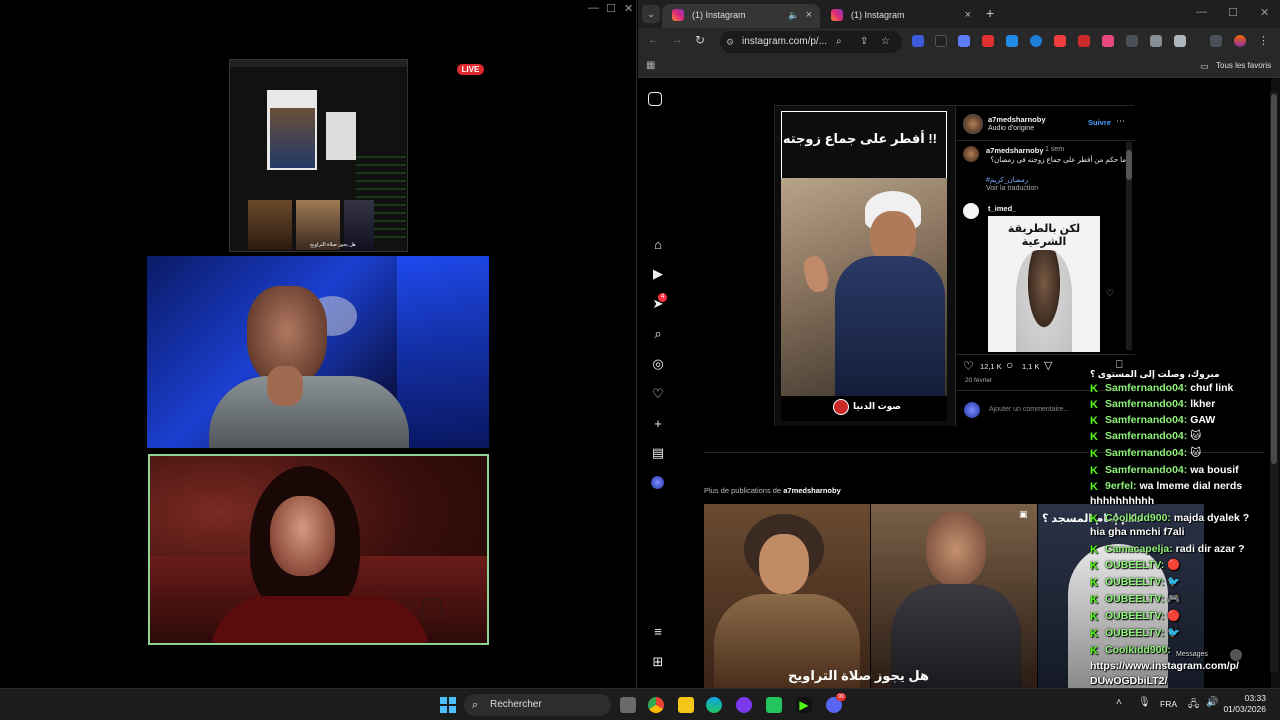 This screenshot has width=1280, height=720. I want to click on post-video: أفطر على جماع زوجته !! صوت الدنيا, so click(865, 266).